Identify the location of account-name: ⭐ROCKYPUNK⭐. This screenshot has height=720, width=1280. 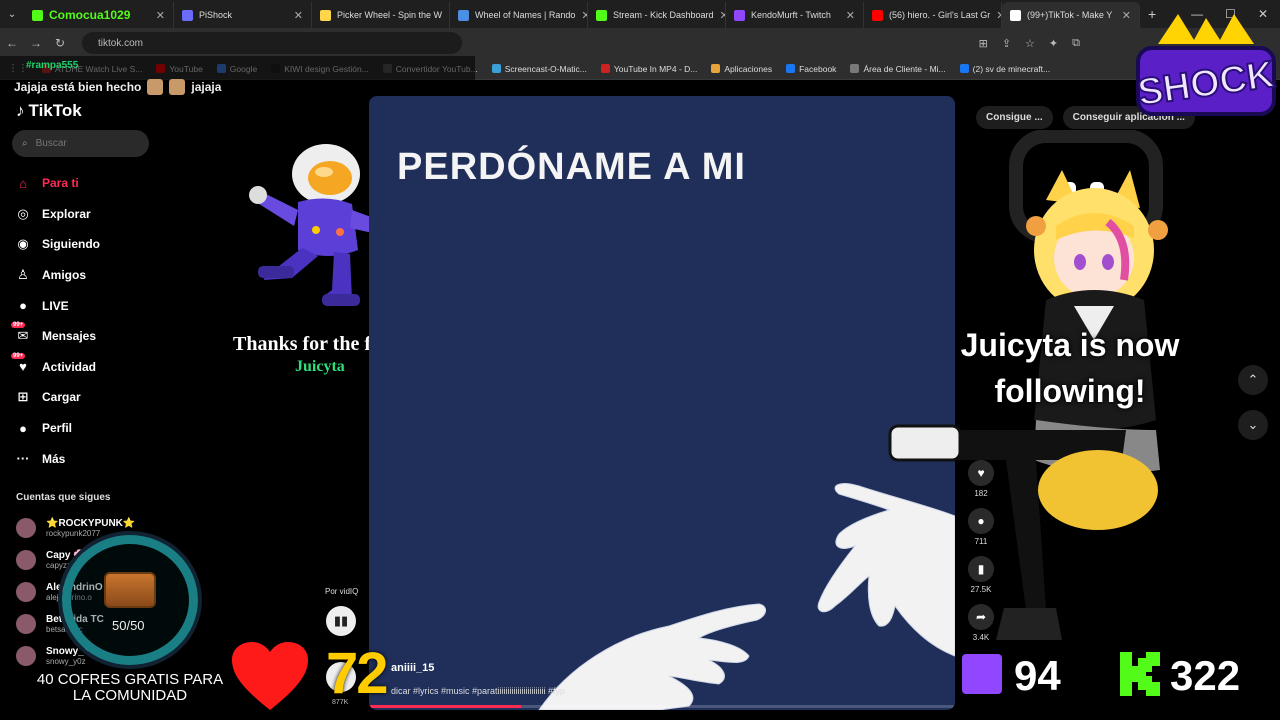
(91, 523).